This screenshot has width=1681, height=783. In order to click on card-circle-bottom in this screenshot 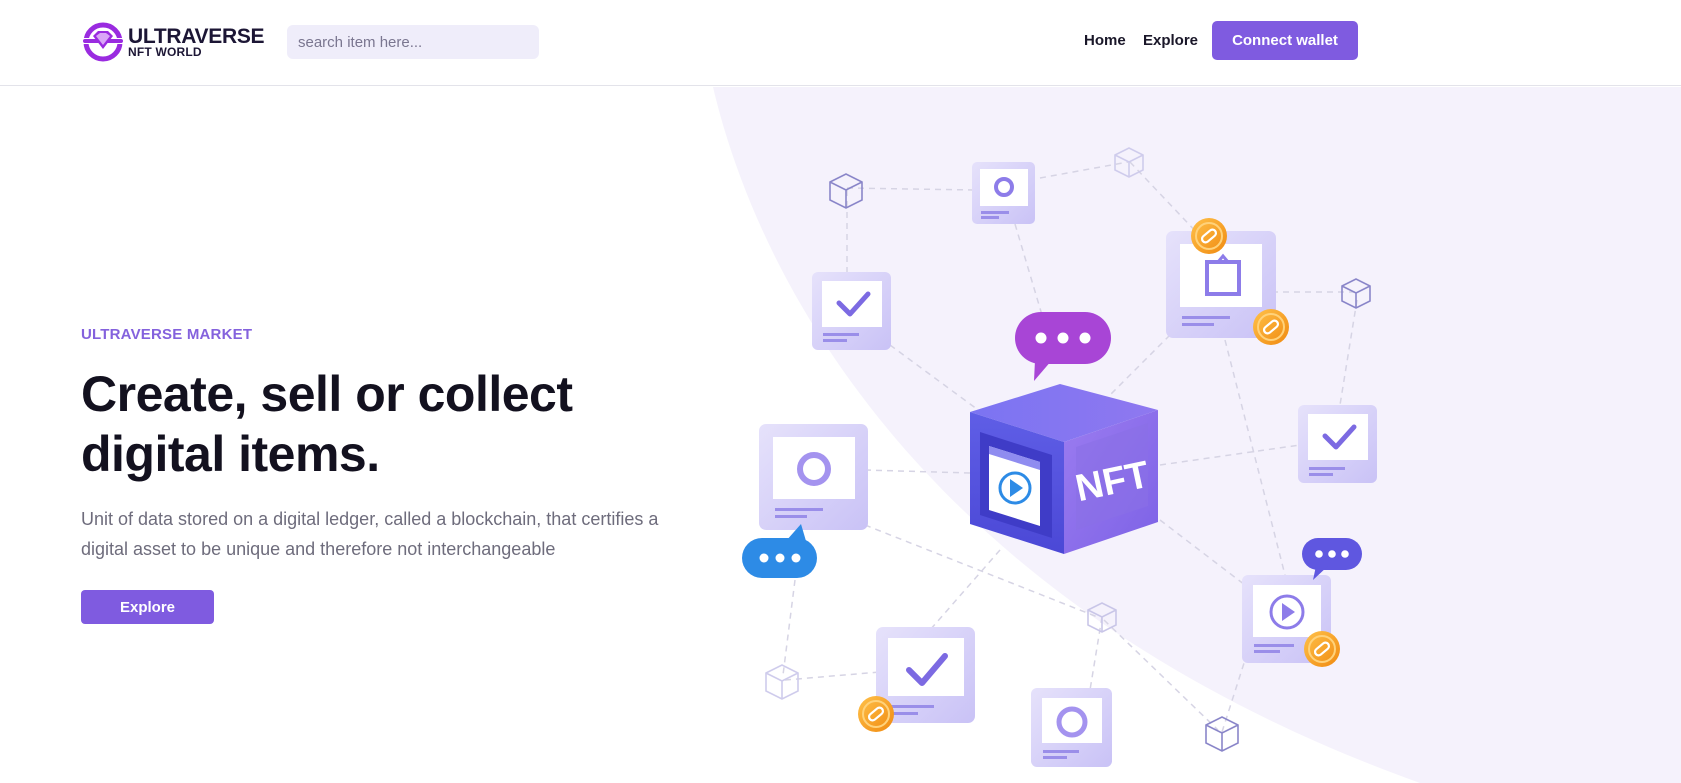, I will do `click(1071, 727)`.